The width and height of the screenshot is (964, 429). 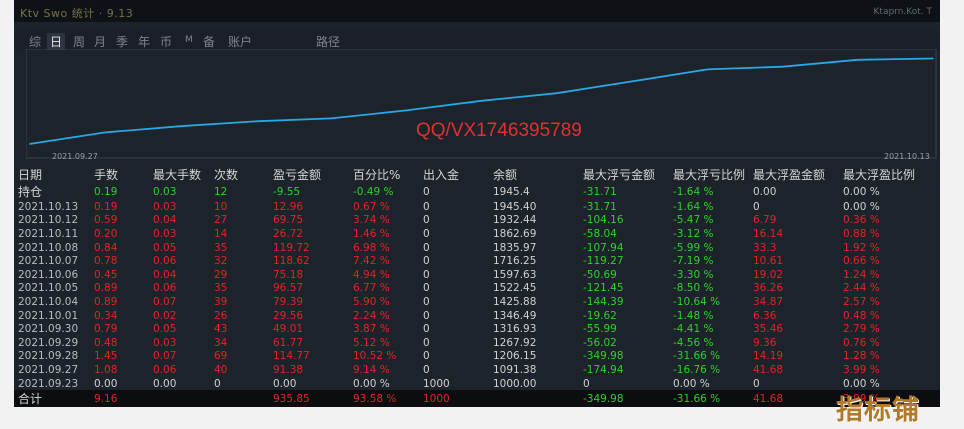 What do you see at coordinates (861, 369) in the screenshot?
I see `table-cell: 3.99 %` at bounding box center [861, 369].